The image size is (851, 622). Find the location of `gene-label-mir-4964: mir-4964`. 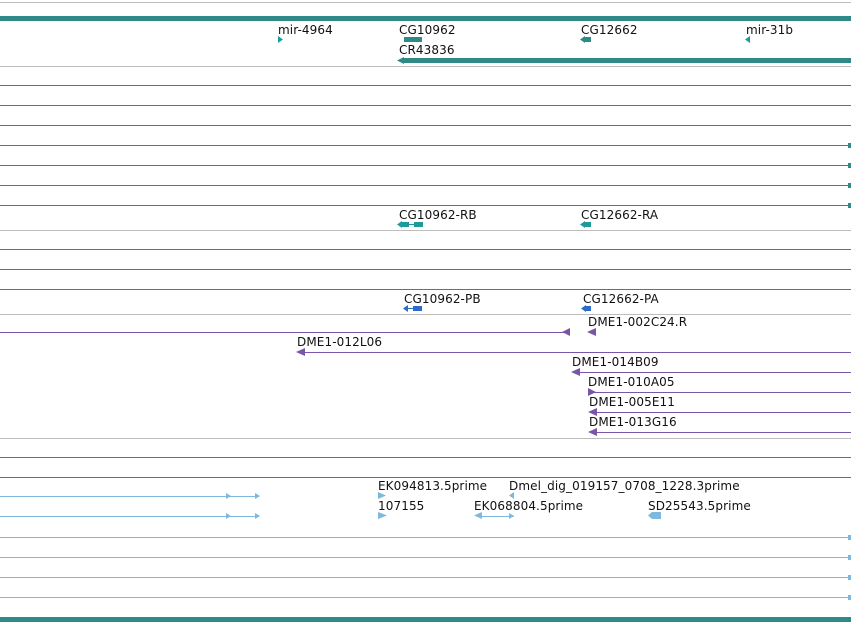

gene-label-mir-4964: mir-4964 is located at coordinates (305, 30).